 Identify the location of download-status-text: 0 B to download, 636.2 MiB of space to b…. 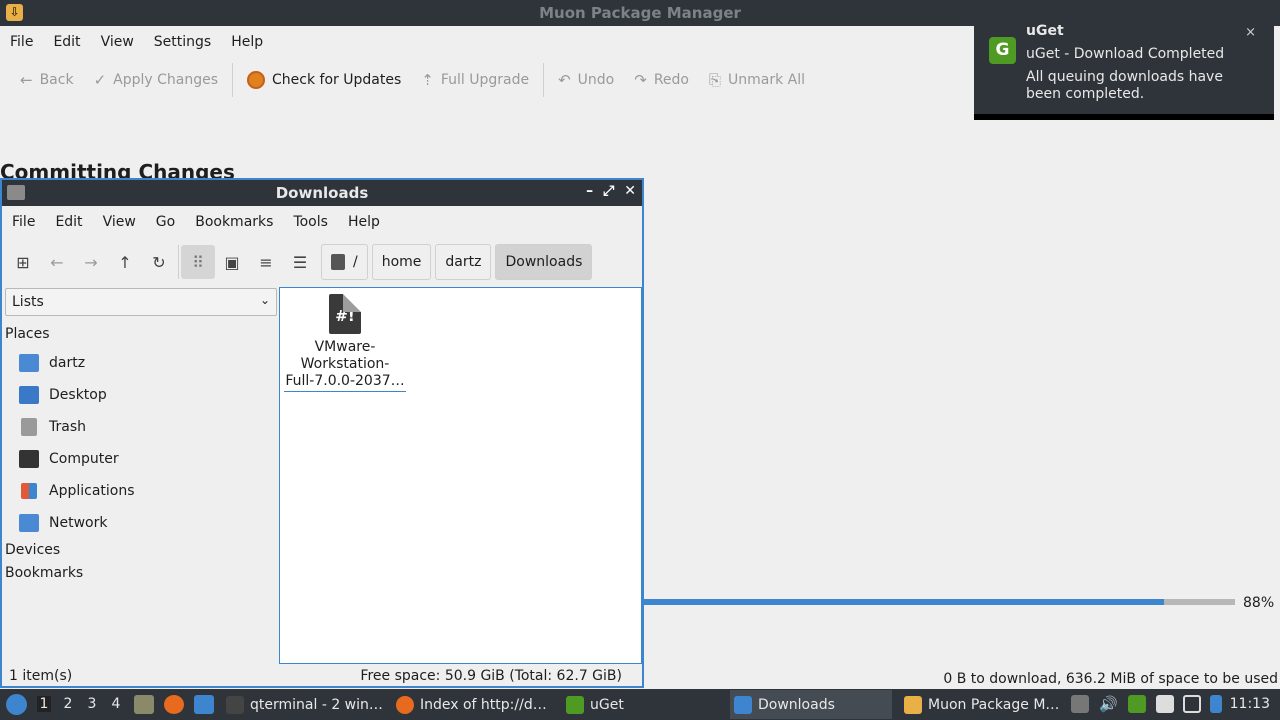
(1110, 679).